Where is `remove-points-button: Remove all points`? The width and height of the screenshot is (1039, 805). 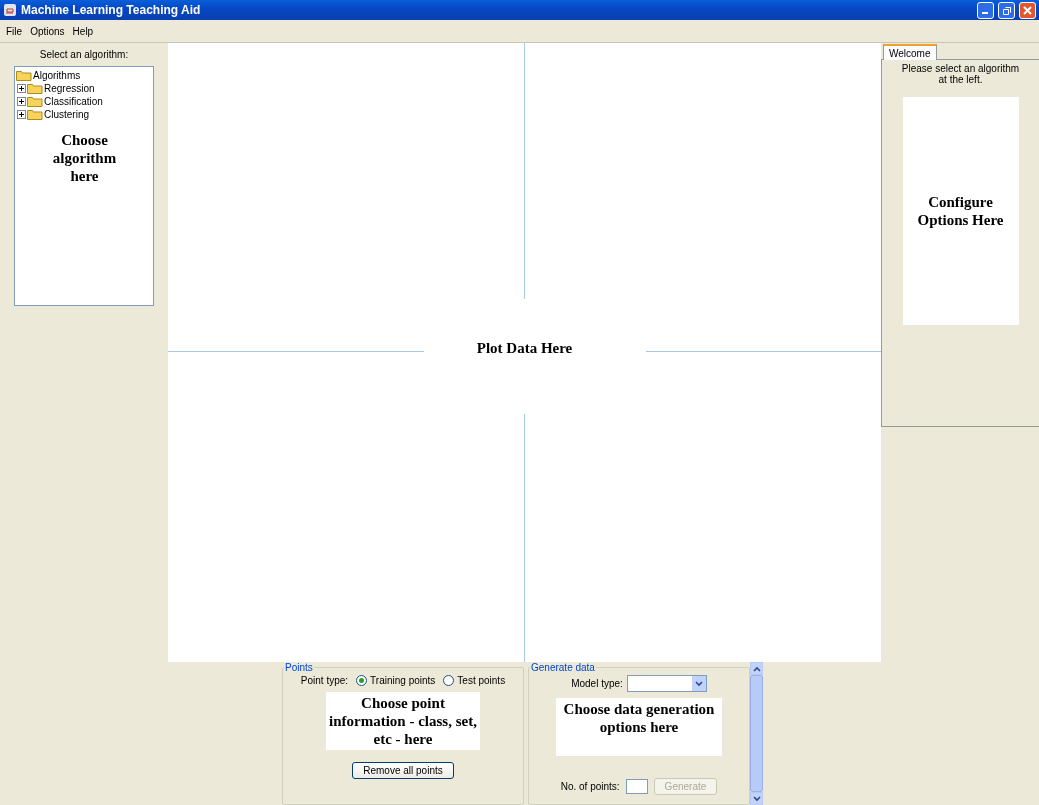 remove-points-button: Remove all points is located at coordinates (403, 770).